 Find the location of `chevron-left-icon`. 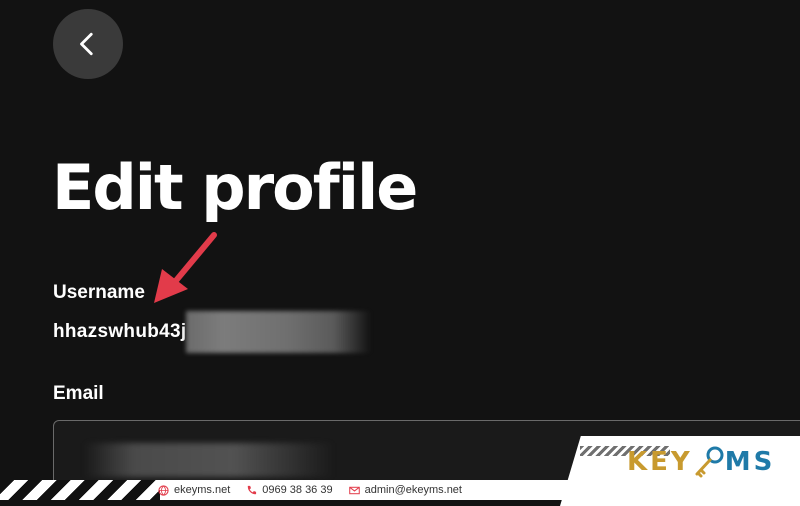

chevron-left-icon is located at coordinates (86, 44).